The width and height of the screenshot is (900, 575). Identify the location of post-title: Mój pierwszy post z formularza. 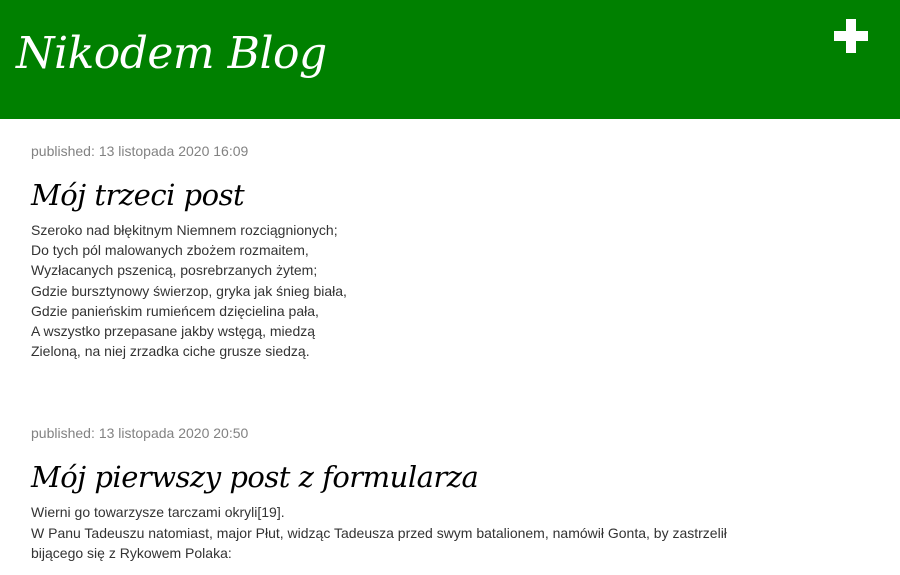
(465, 477).